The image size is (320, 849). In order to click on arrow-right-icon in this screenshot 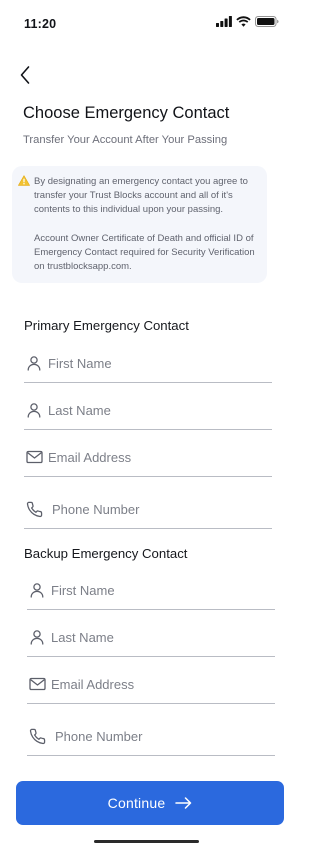, I will do `click(183, 803)`.